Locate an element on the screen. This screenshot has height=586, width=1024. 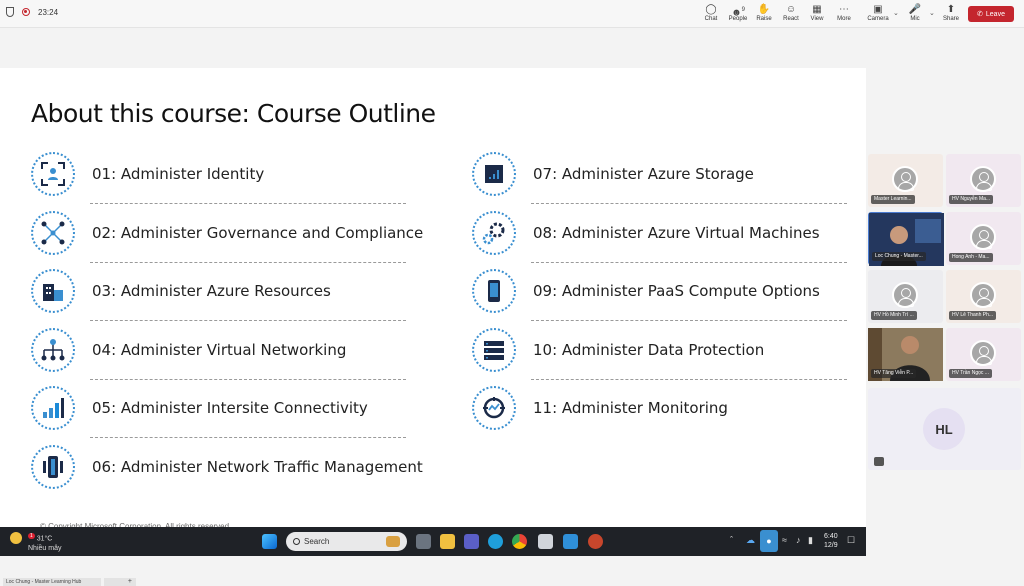
monitor-gauge-icon is located at coordinates (494, 408).